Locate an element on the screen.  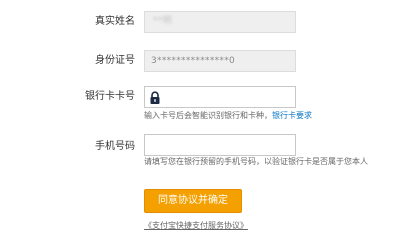
name-value: **明 is located at coordinates (162, 21).